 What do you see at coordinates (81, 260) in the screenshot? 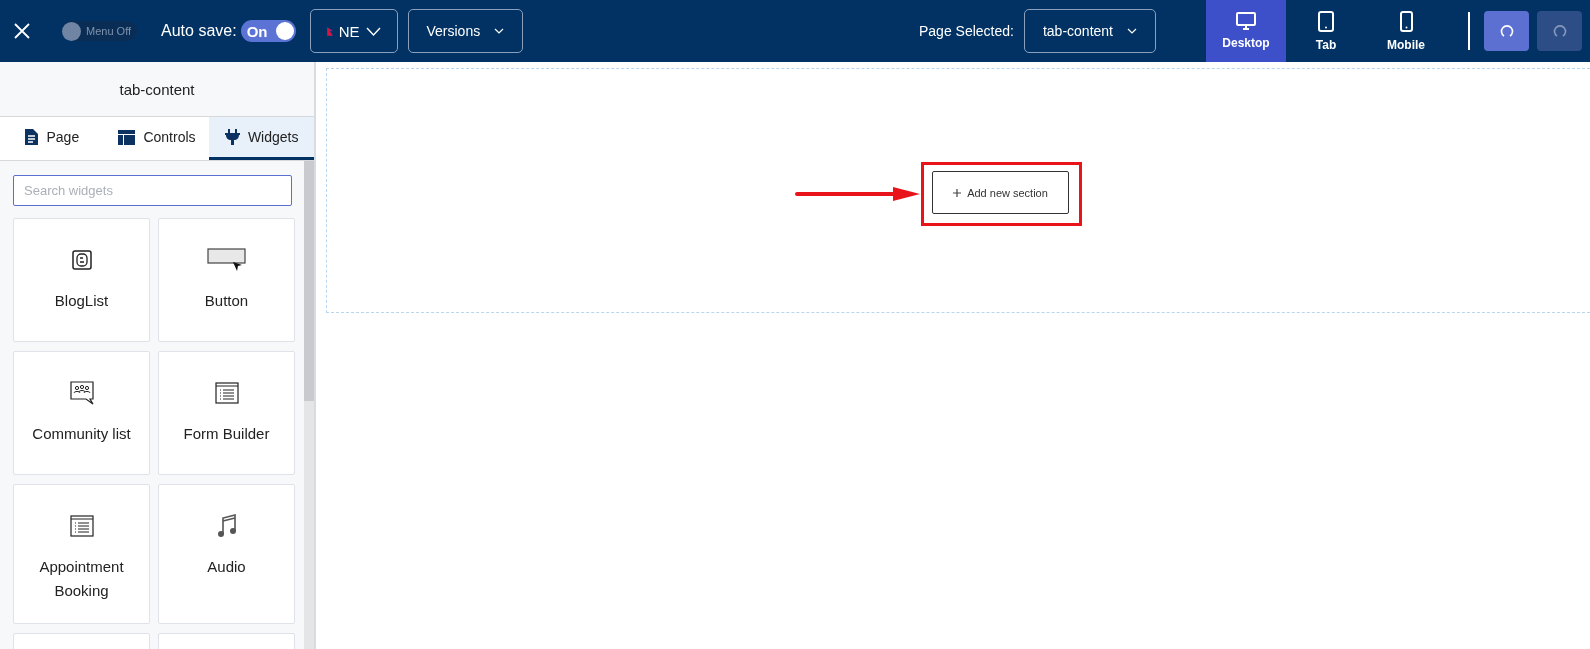
I see `blog-icon` at bounding box center [81, 260].